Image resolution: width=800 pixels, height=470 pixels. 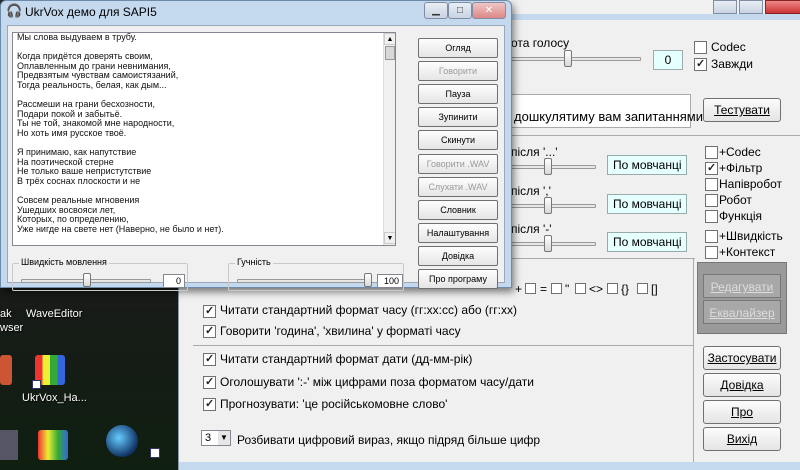 I want to click on codec-plus-label: +Codec, so click(x=740, y=152).